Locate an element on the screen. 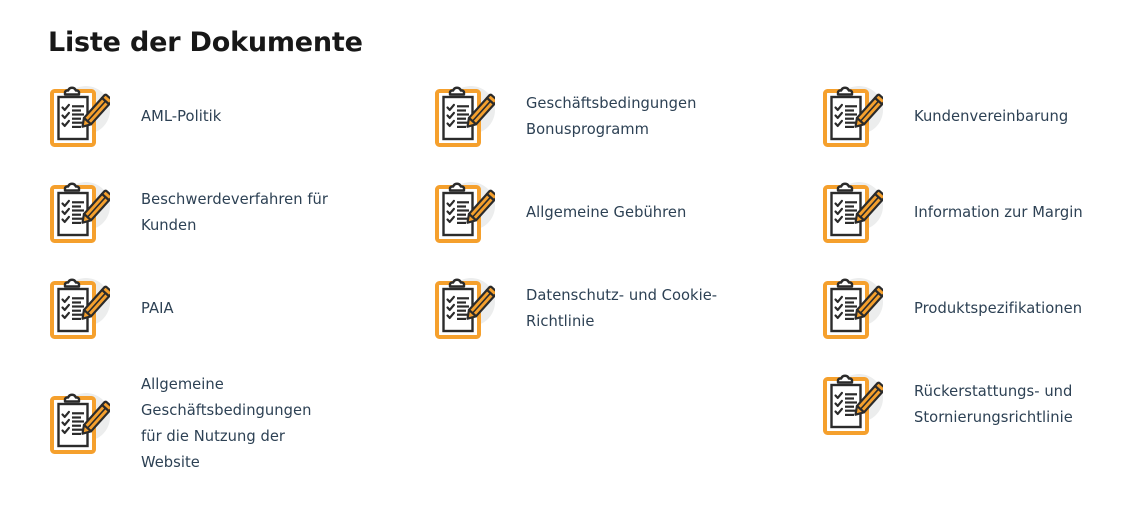 The height and width of the screenshot is (527, 1122). document-link-kundenvereinbarung: Kundenvereinbarung is located at coordinates (971, 117).